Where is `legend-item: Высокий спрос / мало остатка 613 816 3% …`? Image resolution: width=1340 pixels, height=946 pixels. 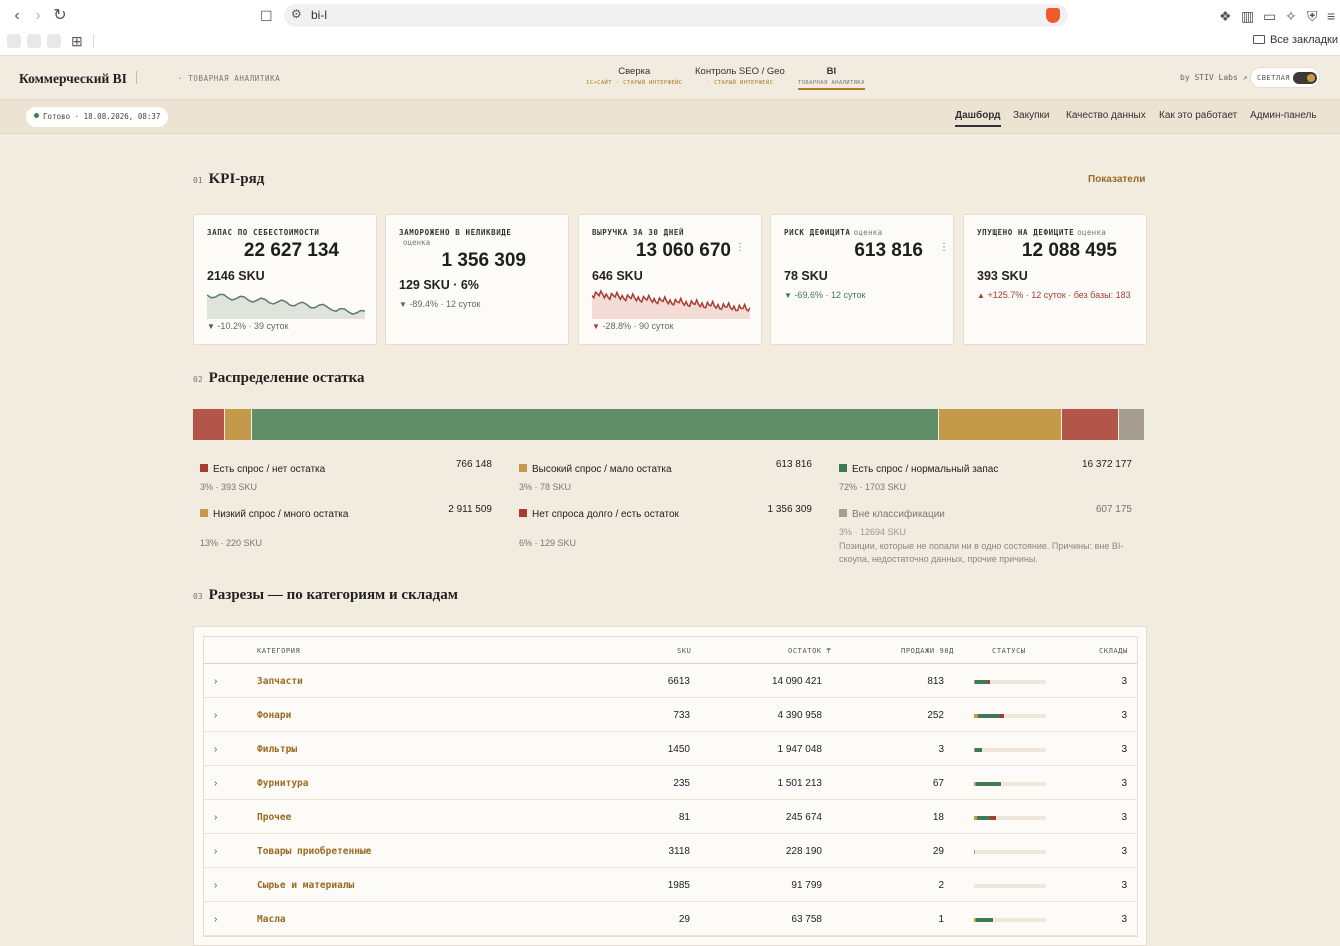 legend-item: Высокий спрос / мало остатка 613 816 3% … is located at coordinates (665, 475).